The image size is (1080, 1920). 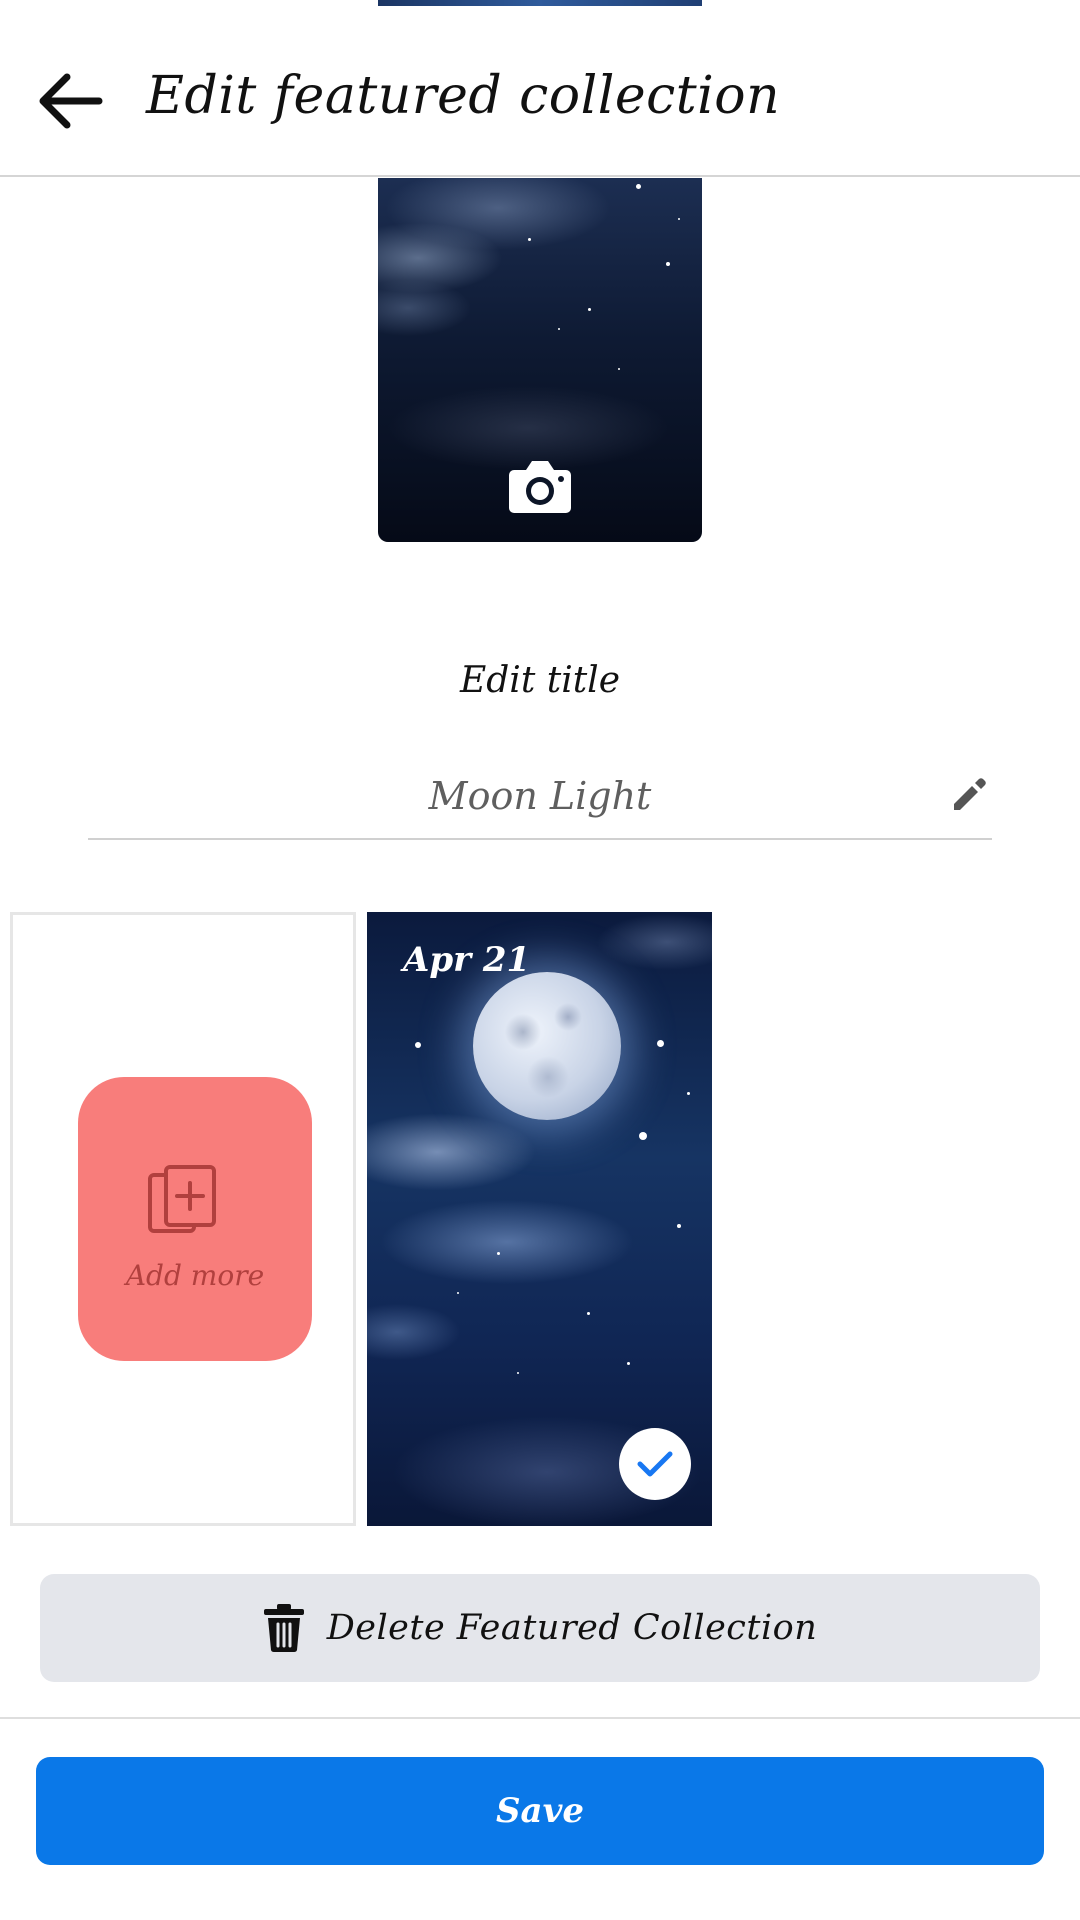 I want to click on camera-icon, so click(x=540, y=487).